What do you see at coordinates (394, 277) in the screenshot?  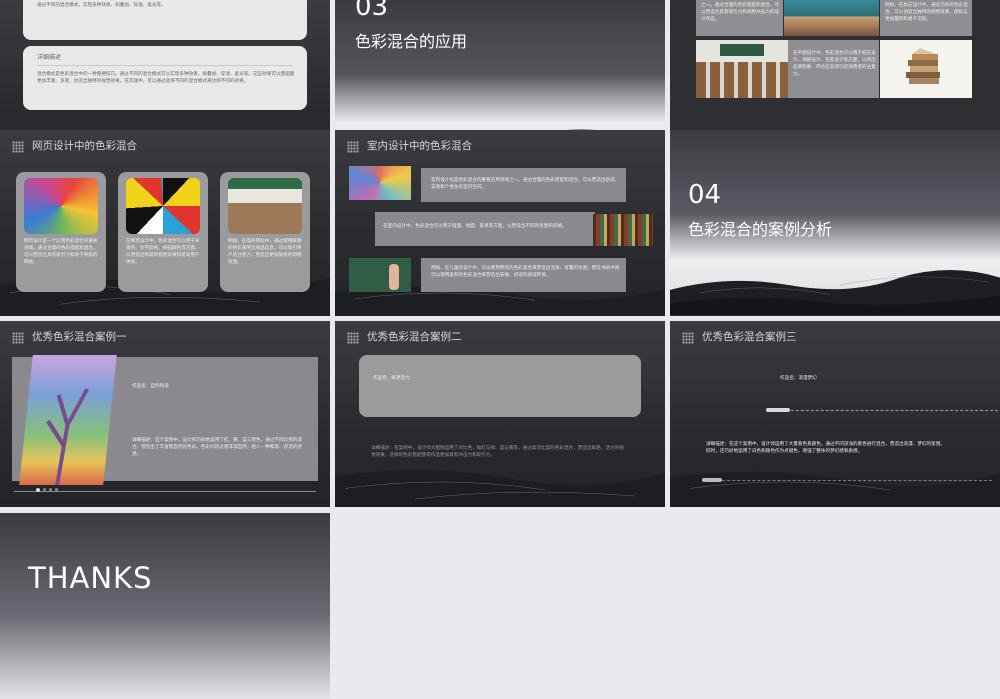 I see `teacher-figure` at bounding box center [394, 277].